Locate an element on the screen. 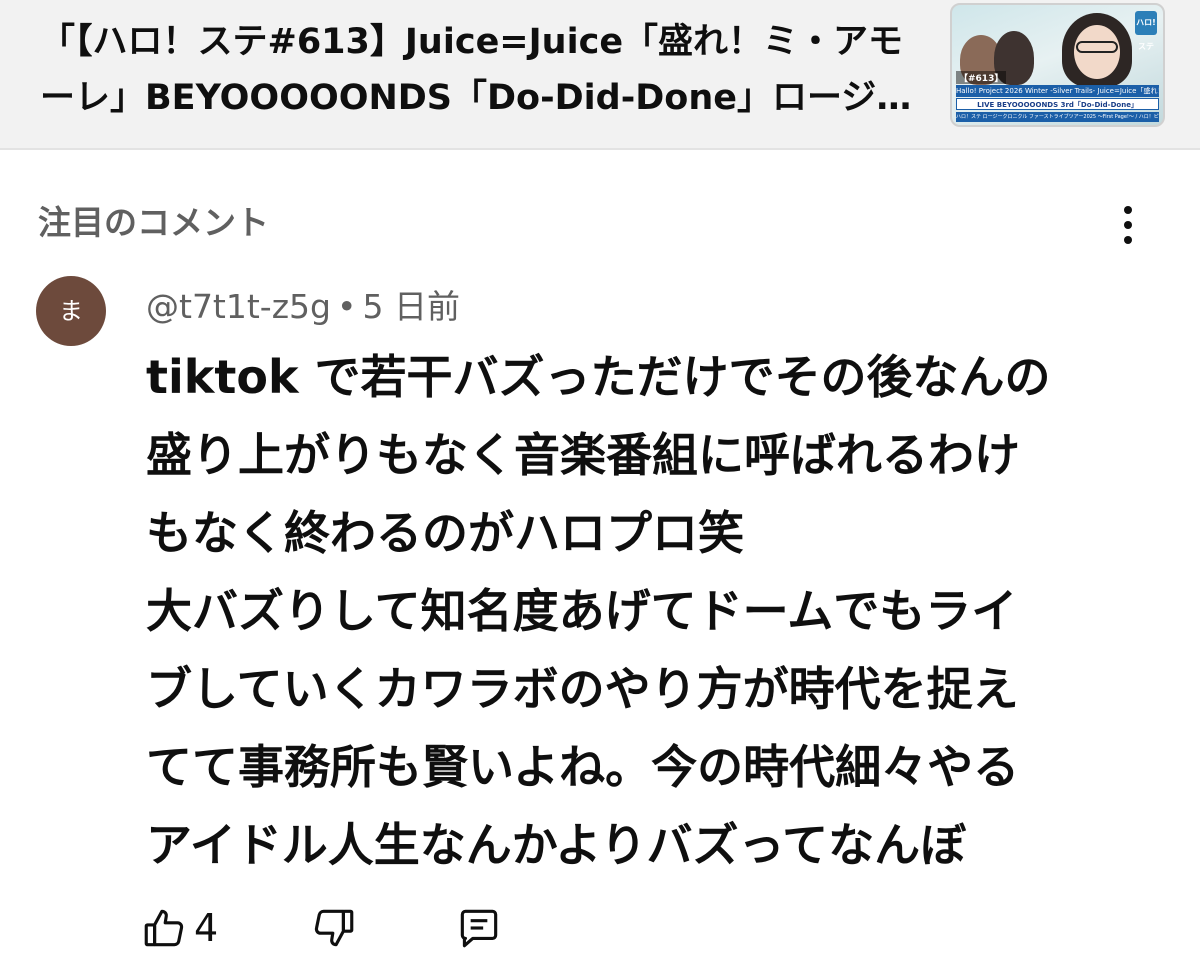 The width and height of the screenshot is (1200, 975). dislike-button is located at coordinates (333, 928).